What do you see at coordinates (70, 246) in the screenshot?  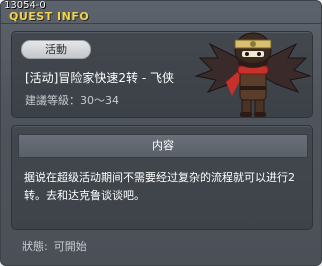 I see `status-value: 可開始` at bounding box center [70, 246].